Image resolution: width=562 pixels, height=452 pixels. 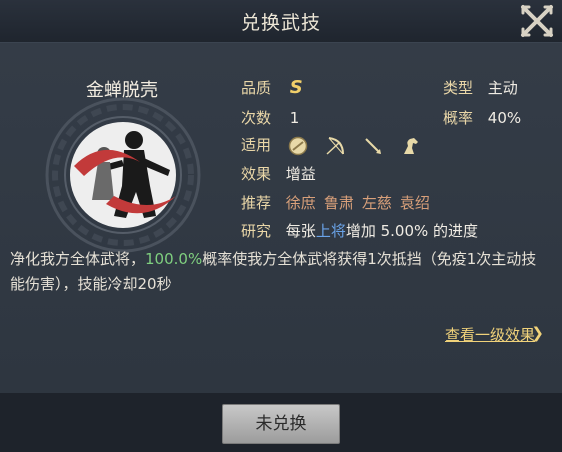 What do you see at coordinates (502, 88) in the screenshot?
I see `type-value: 主动` at bounding box center [502, 88].